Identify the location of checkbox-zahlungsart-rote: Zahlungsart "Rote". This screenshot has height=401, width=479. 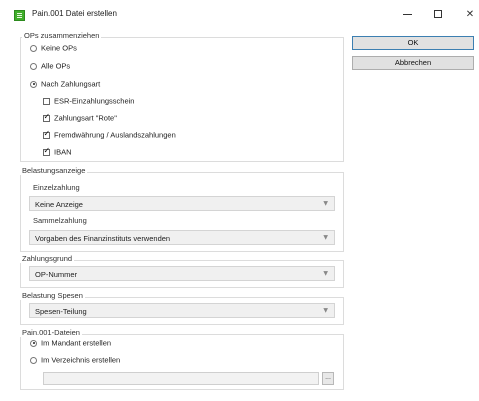
(80, 117).